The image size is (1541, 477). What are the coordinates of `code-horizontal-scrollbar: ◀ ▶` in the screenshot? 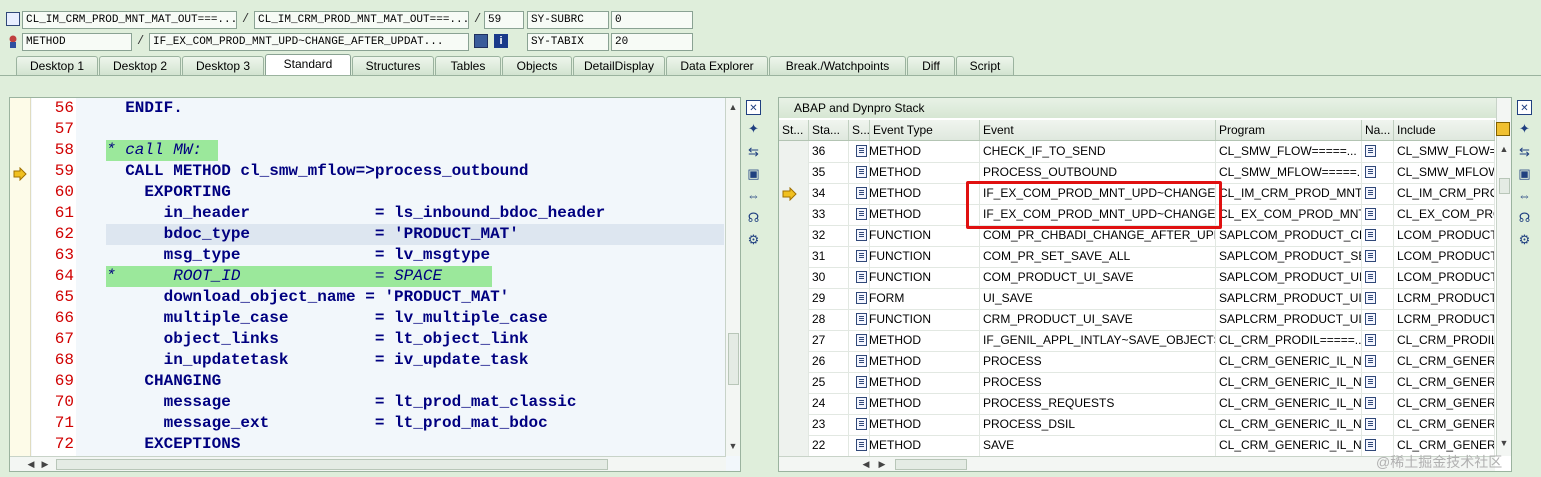 It's located at (368, 463).